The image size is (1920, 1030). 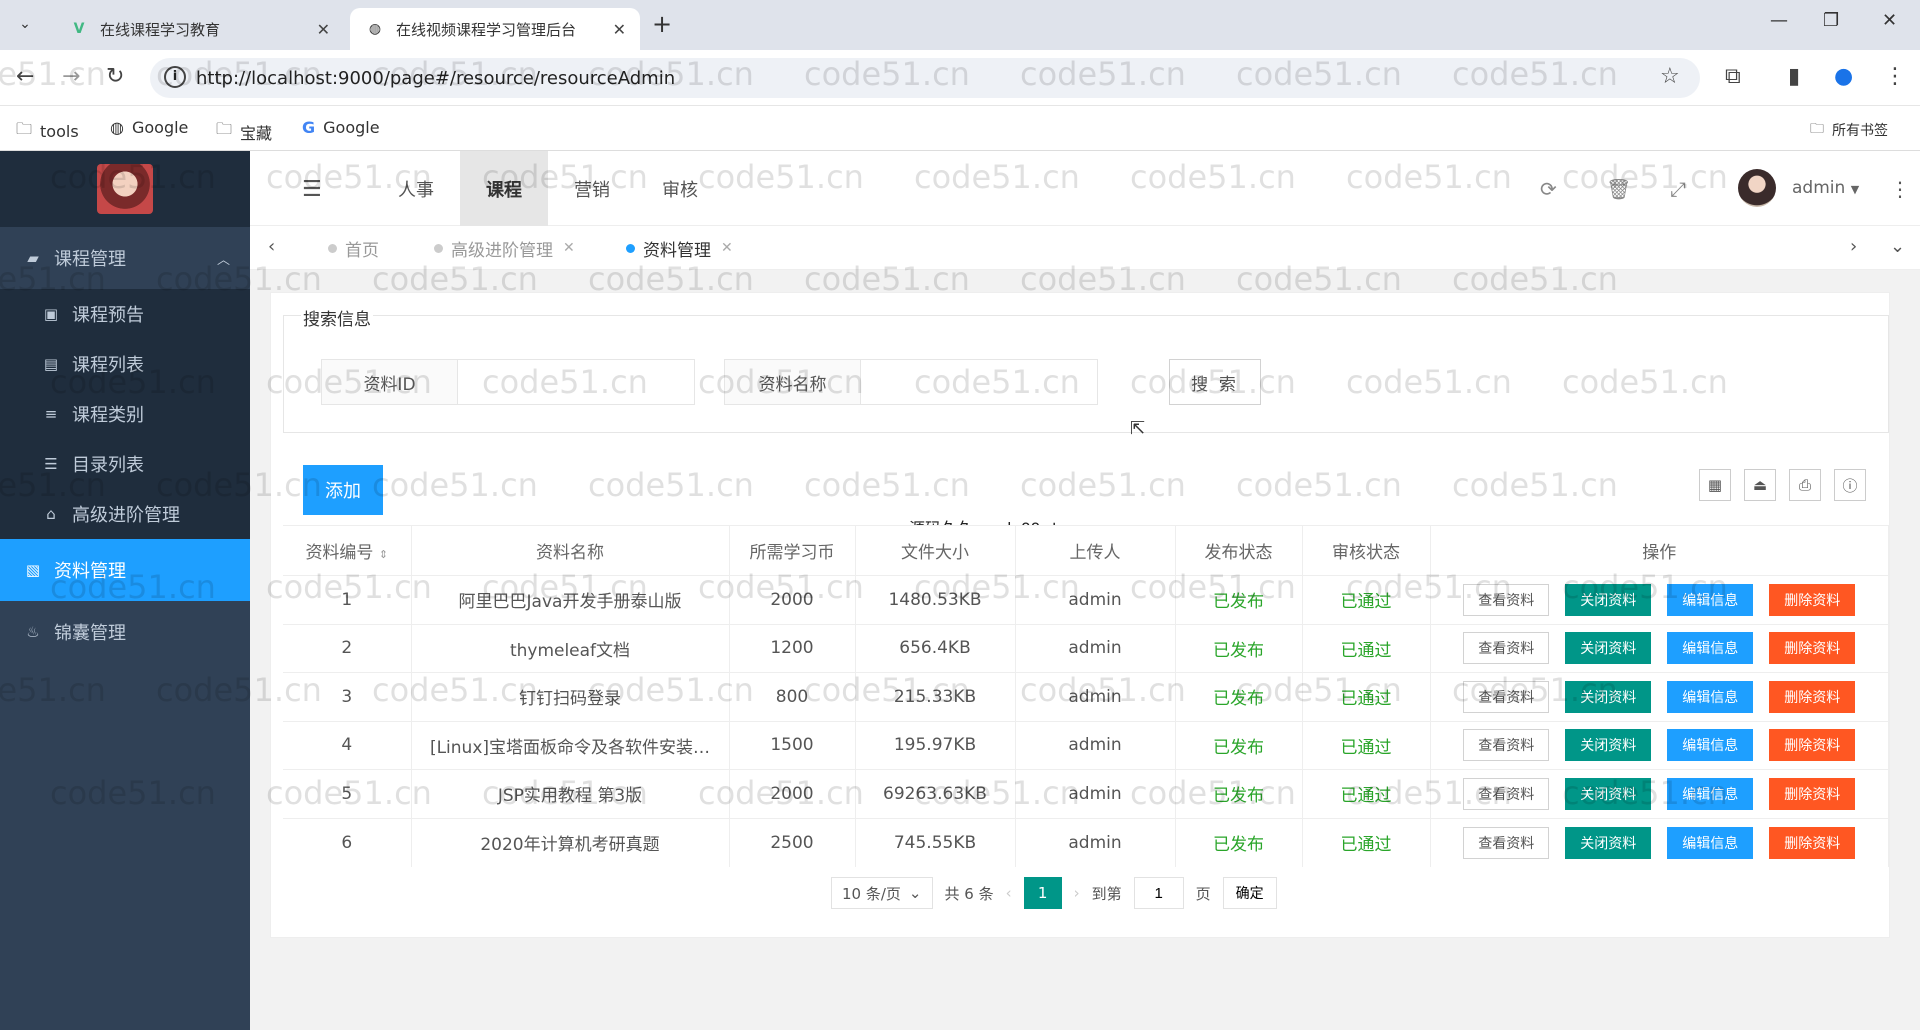 I want to click on sidebar-item-course-list: ▤ 课程列表, so click(x=125, y=364).